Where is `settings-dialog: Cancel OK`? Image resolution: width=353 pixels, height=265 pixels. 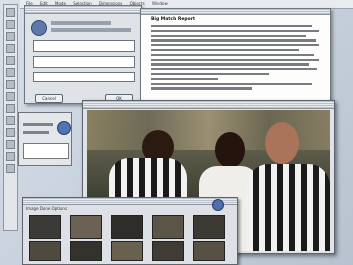 settings-dialog: Cancel OK is located at coordinates (83, 54).